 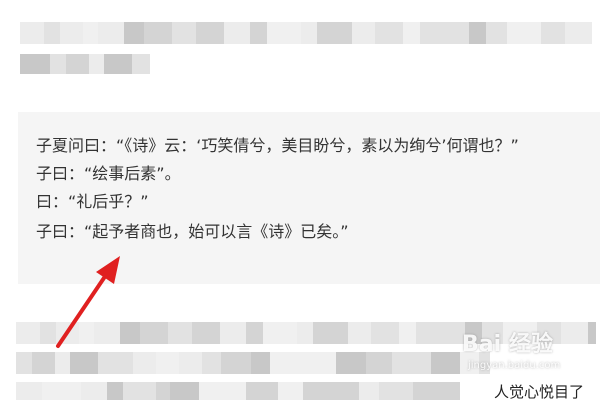 I want to click on baidu-watermark: Bai 经验 jingyan.baidu.com, so click(x=521, y=355).